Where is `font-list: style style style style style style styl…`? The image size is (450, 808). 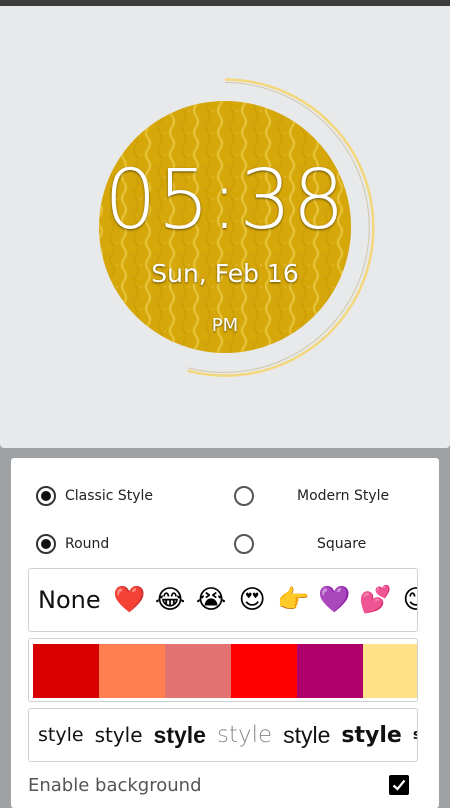 font-list: style style style style style style styl… is located at coordinates (223, 735).